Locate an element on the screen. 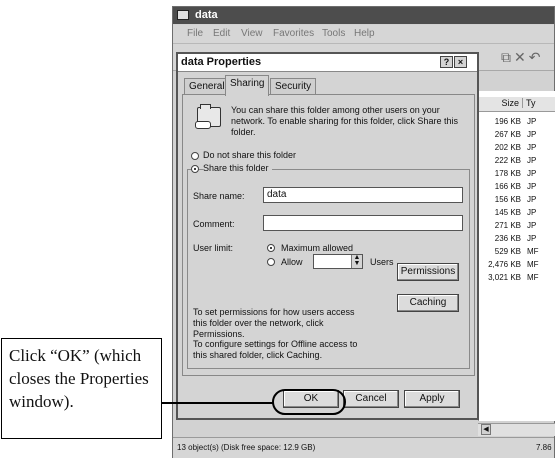 This screenshot has width=555, height=460. list-item: 267 KB JP is located at coordinates (517, 136).